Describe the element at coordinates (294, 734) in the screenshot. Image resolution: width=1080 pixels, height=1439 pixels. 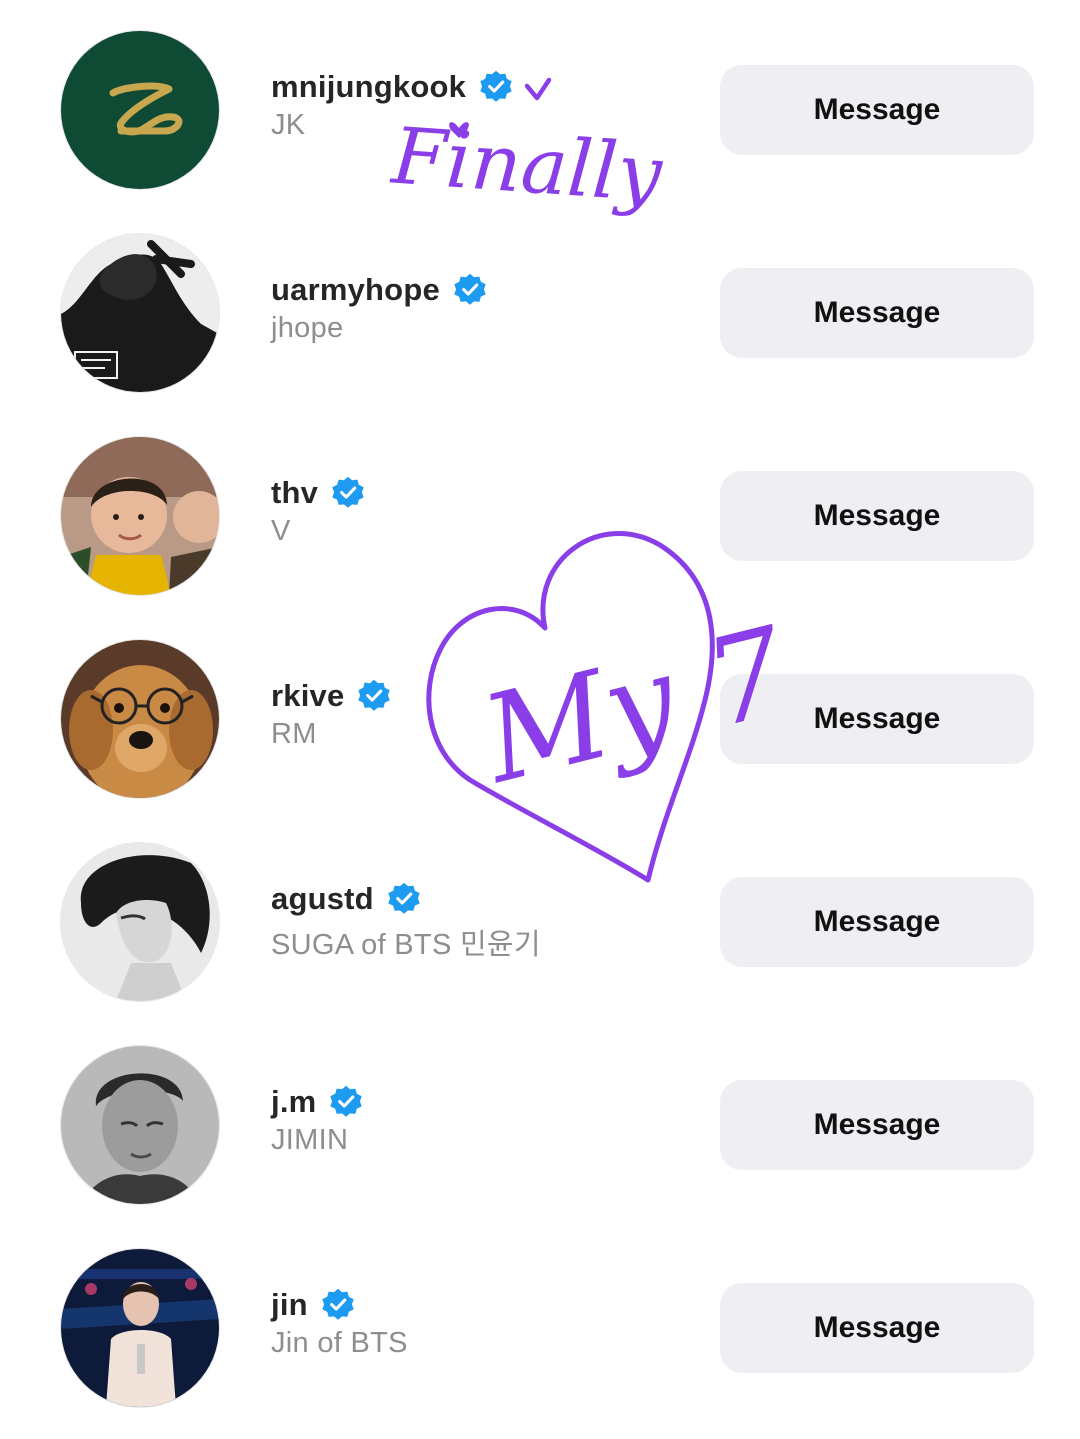
I see `full-name: RM` at that location.